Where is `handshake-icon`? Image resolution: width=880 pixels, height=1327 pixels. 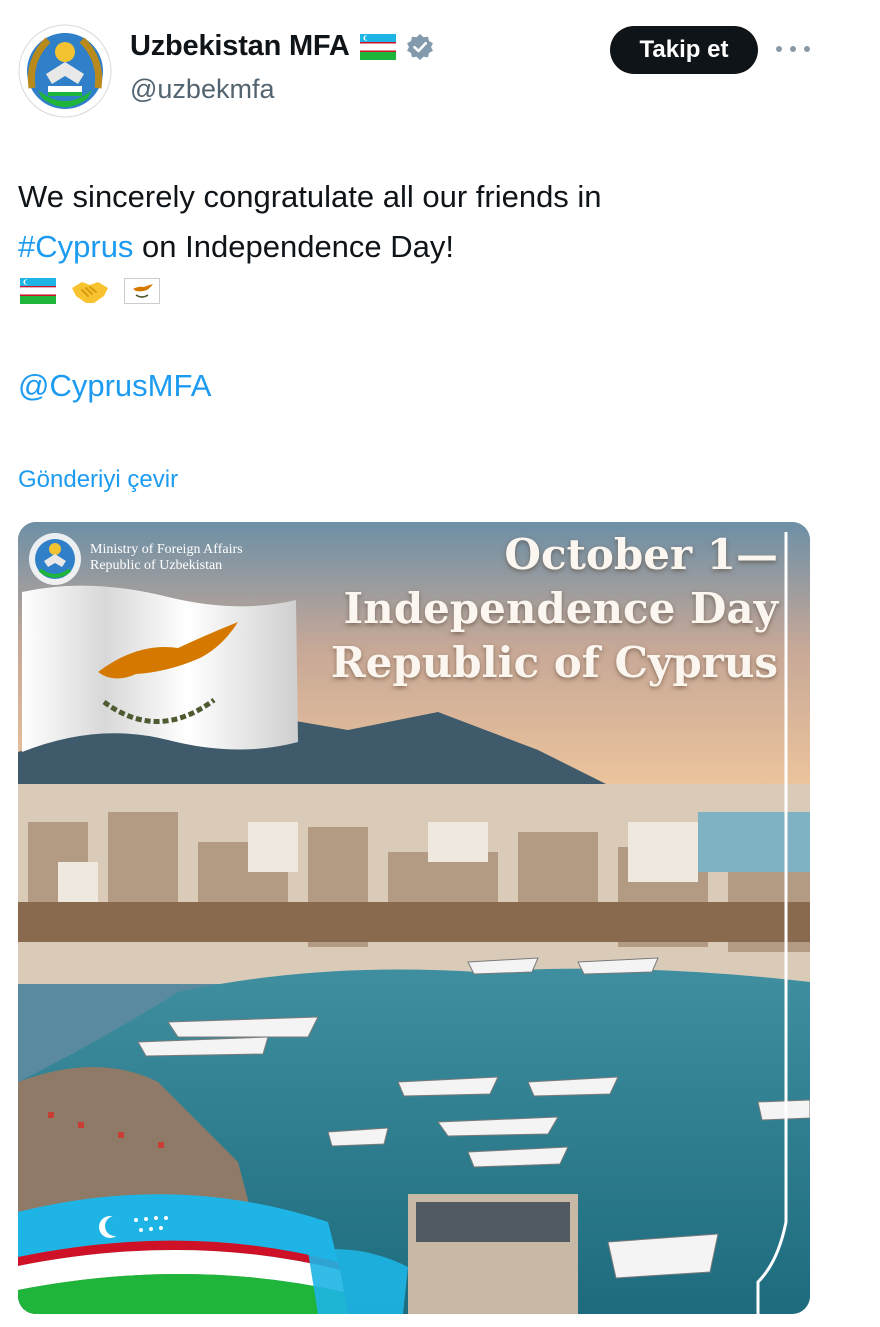
handshake-icon is located at coordinates (90, 292).